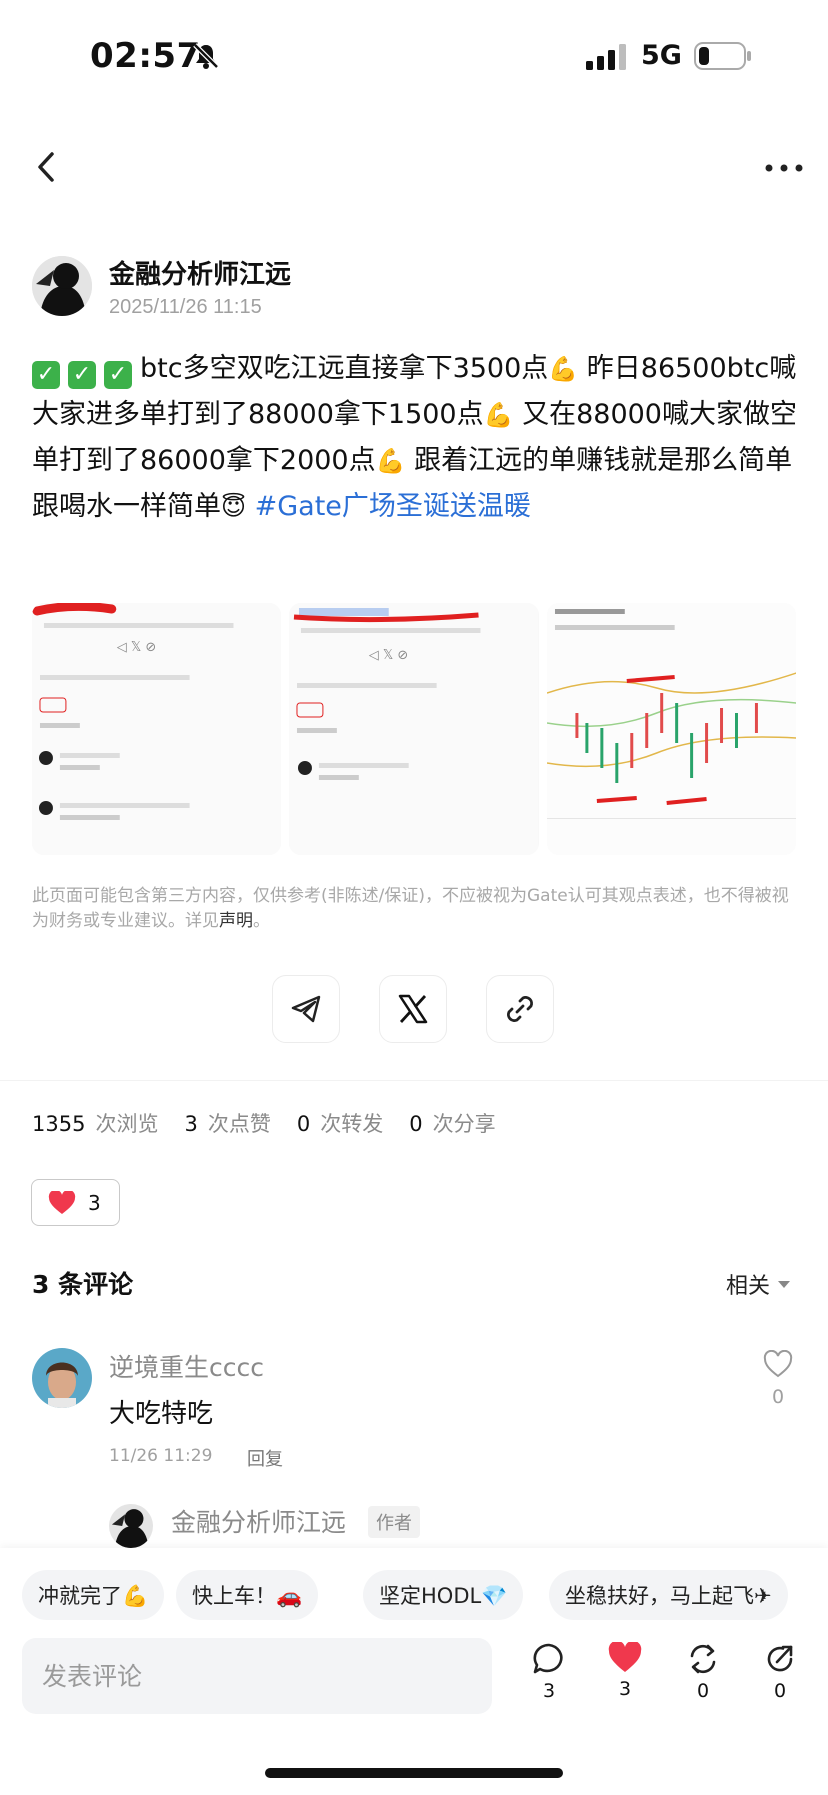  What do you see at coordinates (303, 1124) in the screenshot?
I see `reposts-count: 0` at bounding box center [303, 1124].